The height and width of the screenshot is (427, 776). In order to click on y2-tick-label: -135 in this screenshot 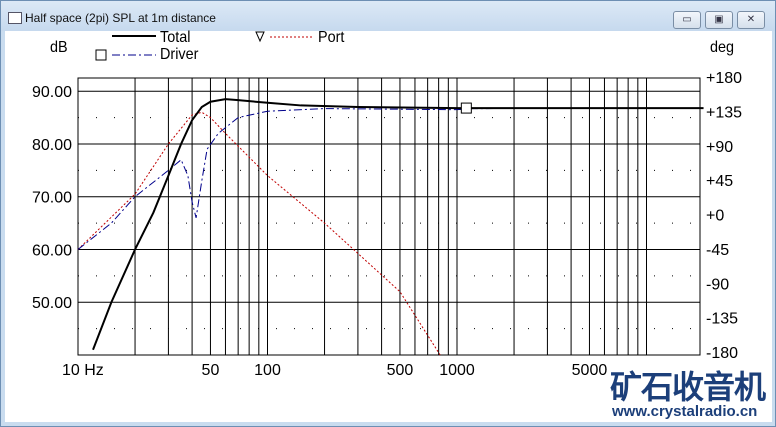, I will do `click(722, 319)`.